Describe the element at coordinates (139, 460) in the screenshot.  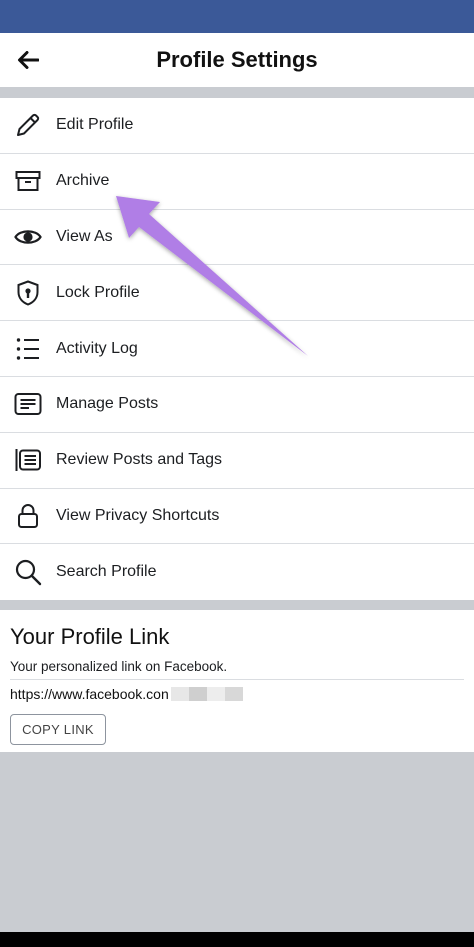
I see `menu-label: Review Posts and Tags` at that location.